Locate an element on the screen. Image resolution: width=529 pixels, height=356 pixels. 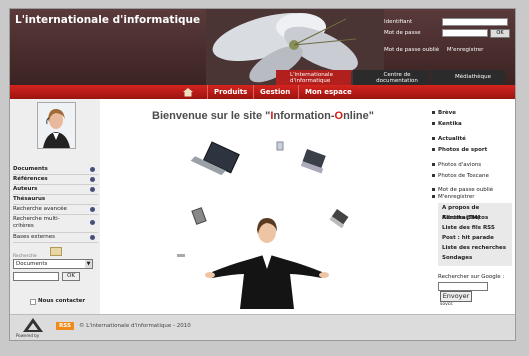
right-link-photos-avions: Photos d'avions is located at coordinates (456, 165).